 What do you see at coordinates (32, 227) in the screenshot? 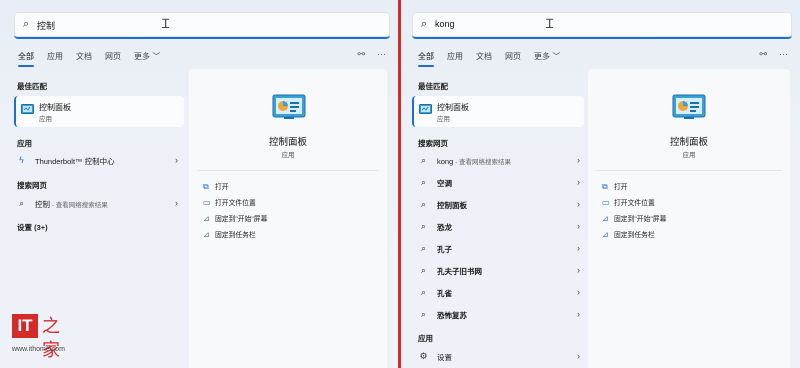
I see `section-settings: 设置 (3+)` at bounding box center [32, 227].